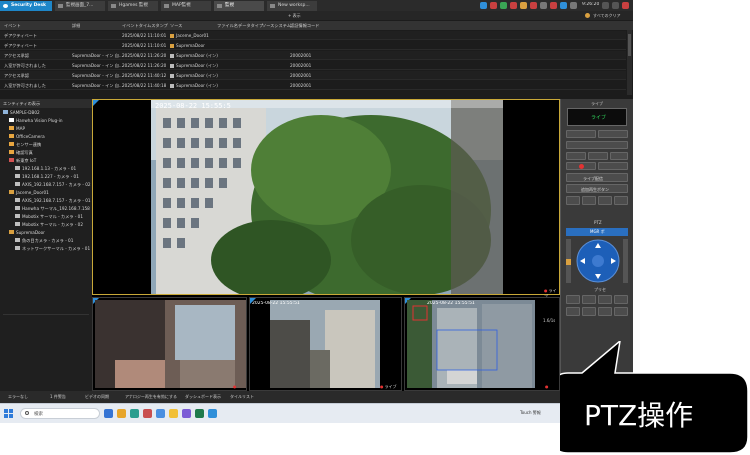  I want to click on tree-item: AXIS_192.168.7.157 - カメラ - 02, so click(53, 185).